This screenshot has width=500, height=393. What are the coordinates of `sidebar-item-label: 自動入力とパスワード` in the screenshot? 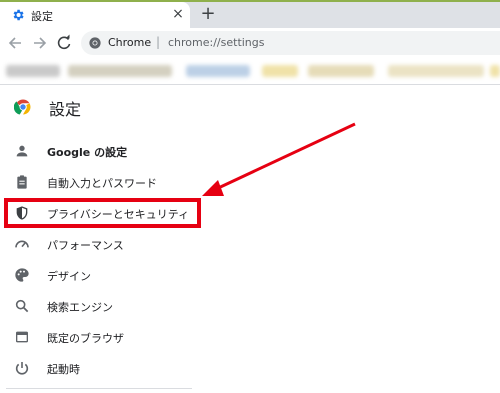 It's located at (102, 183).